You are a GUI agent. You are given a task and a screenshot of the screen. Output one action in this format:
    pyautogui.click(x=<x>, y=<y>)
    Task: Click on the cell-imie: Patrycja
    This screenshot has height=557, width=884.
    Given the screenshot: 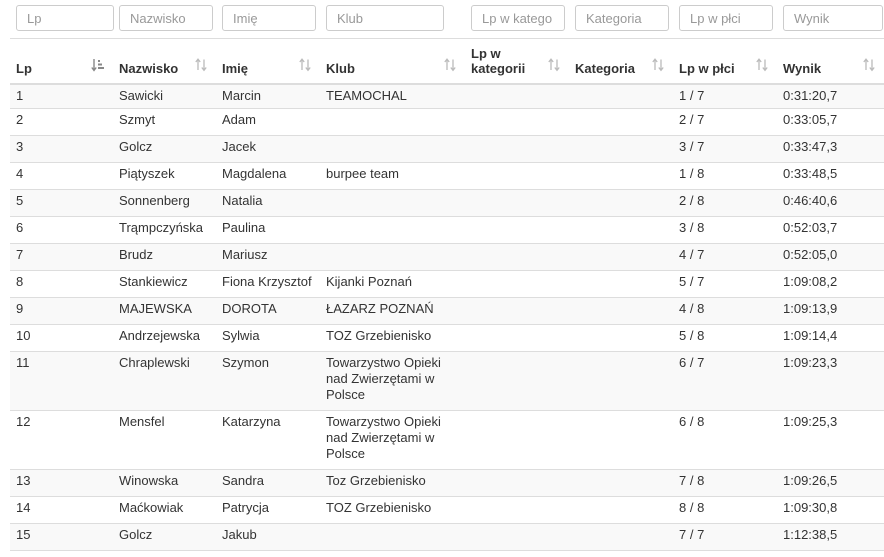 What is the action you would take?
    pyautogui.click(x=245, y=507)
    